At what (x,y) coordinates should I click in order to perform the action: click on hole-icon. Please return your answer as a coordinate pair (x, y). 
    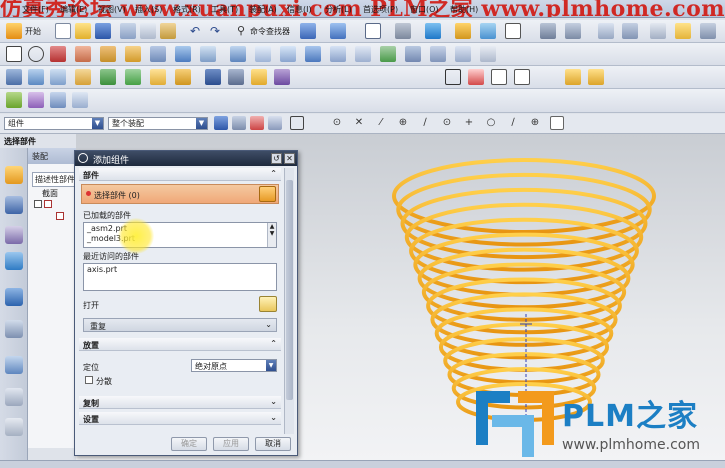
    Looking at the image, I should click on (238, 54).